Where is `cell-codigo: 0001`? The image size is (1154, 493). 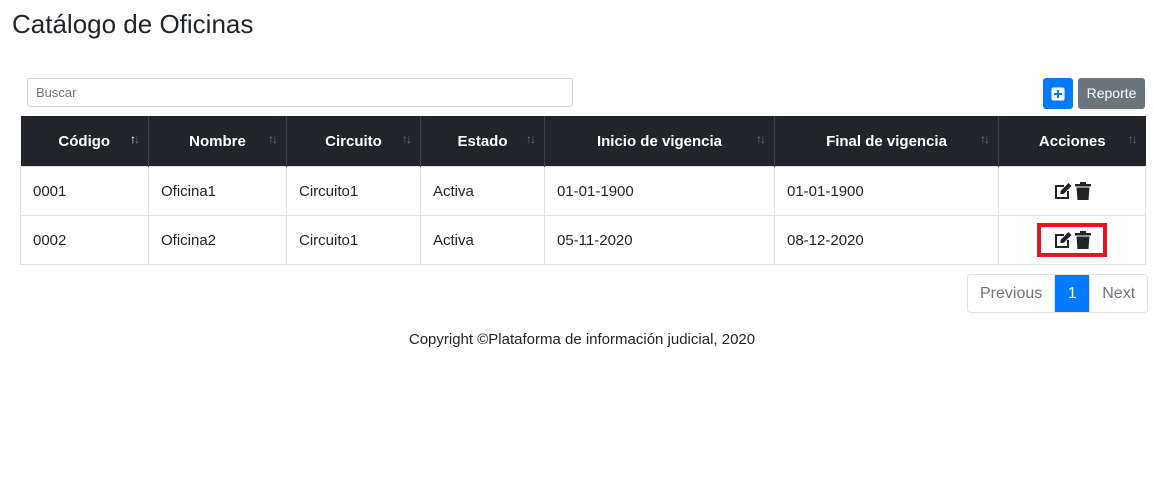
cell-codigo: 0001 is located at coordinates (84, 191).